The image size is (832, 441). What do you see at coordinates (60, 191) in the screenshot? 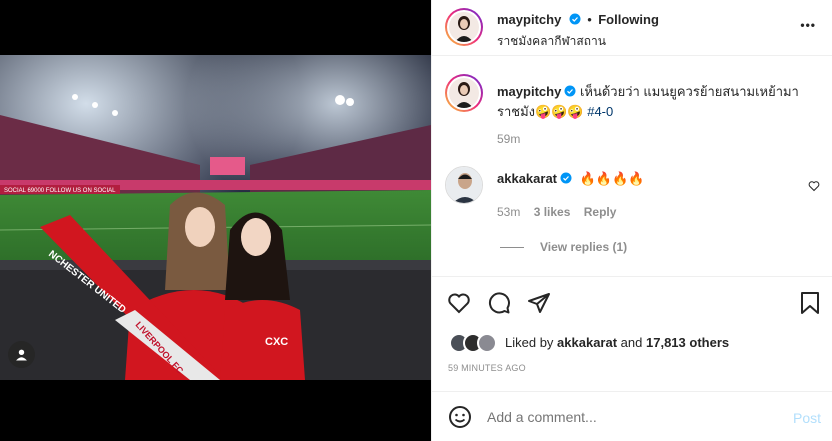
I see `ad-board-text: SOCIAL 69000 FOLLOW US ON SOCIAL` at bounding box center [60, 191].